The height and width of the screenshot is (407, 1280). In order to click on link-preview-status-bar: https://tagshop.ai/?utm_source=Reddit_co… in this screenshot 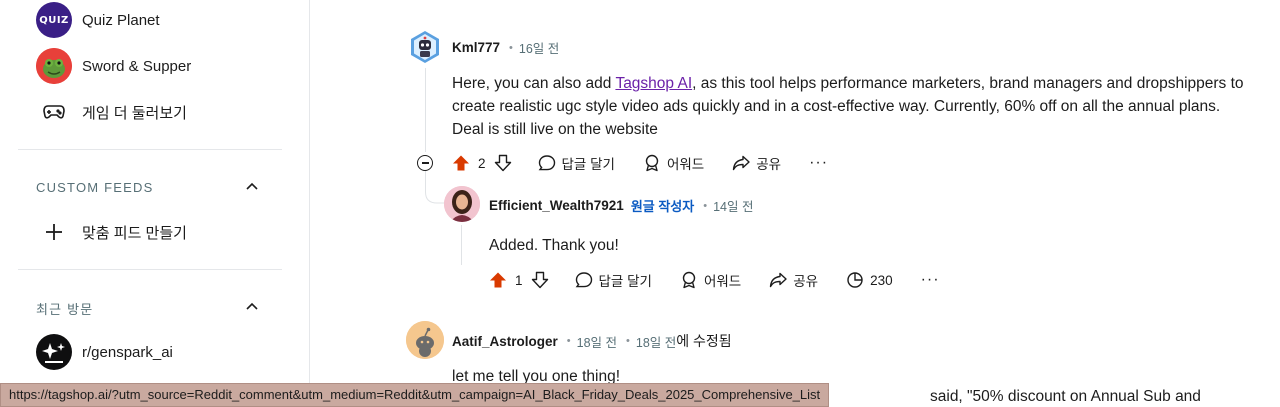, I will do `click(415, 395)`.